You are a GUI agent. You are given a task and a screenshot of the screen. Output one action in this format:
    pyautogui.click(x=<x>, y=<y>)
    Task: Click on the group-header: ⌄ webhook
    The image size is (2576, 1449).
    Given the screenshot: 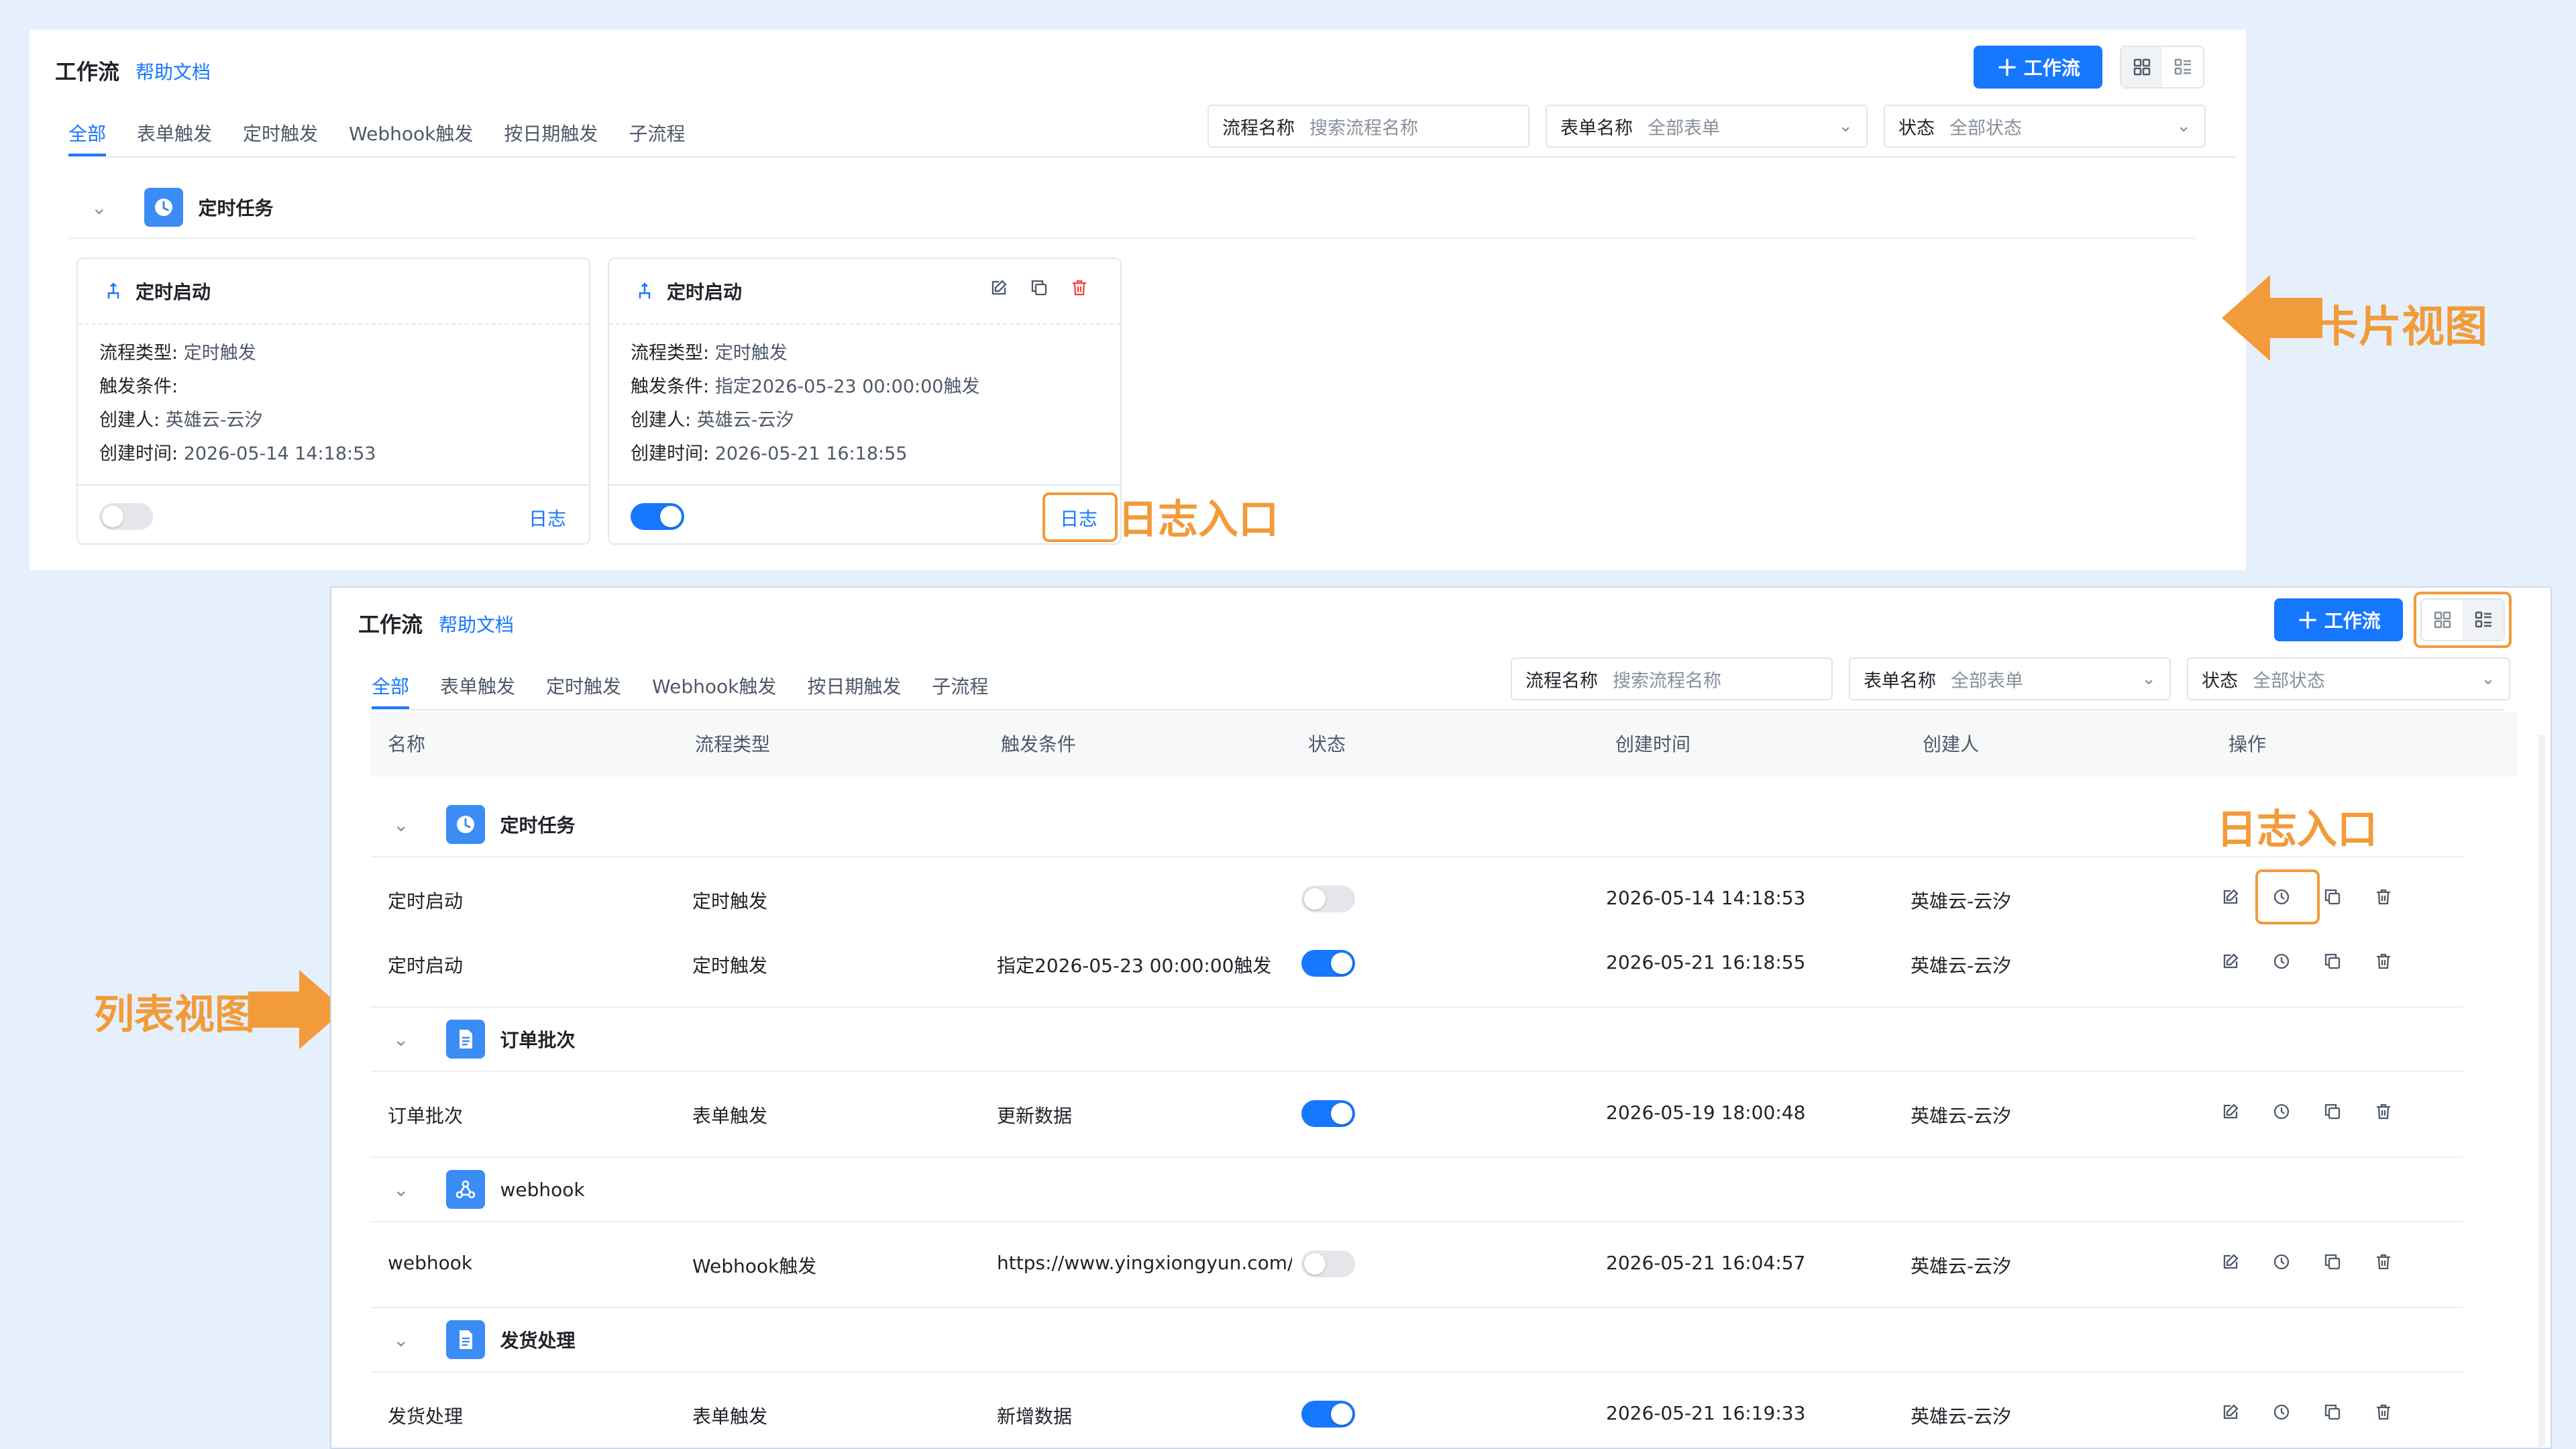 What is the action you would take?
    pyautogui.click(x=489, y=1189)
    